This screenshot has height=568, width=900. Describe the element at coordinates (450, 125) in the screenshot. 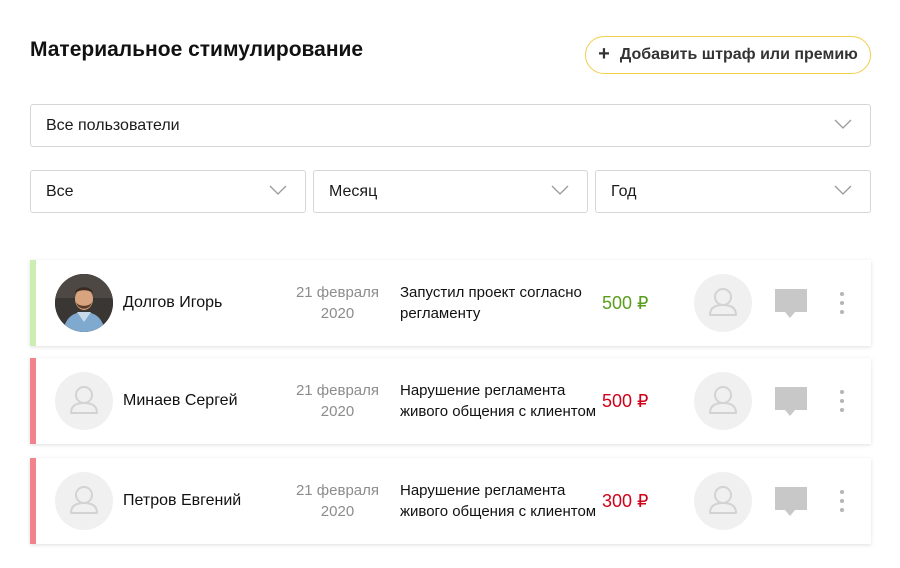

I see `users-filter-select: Все пользователи` at that location.